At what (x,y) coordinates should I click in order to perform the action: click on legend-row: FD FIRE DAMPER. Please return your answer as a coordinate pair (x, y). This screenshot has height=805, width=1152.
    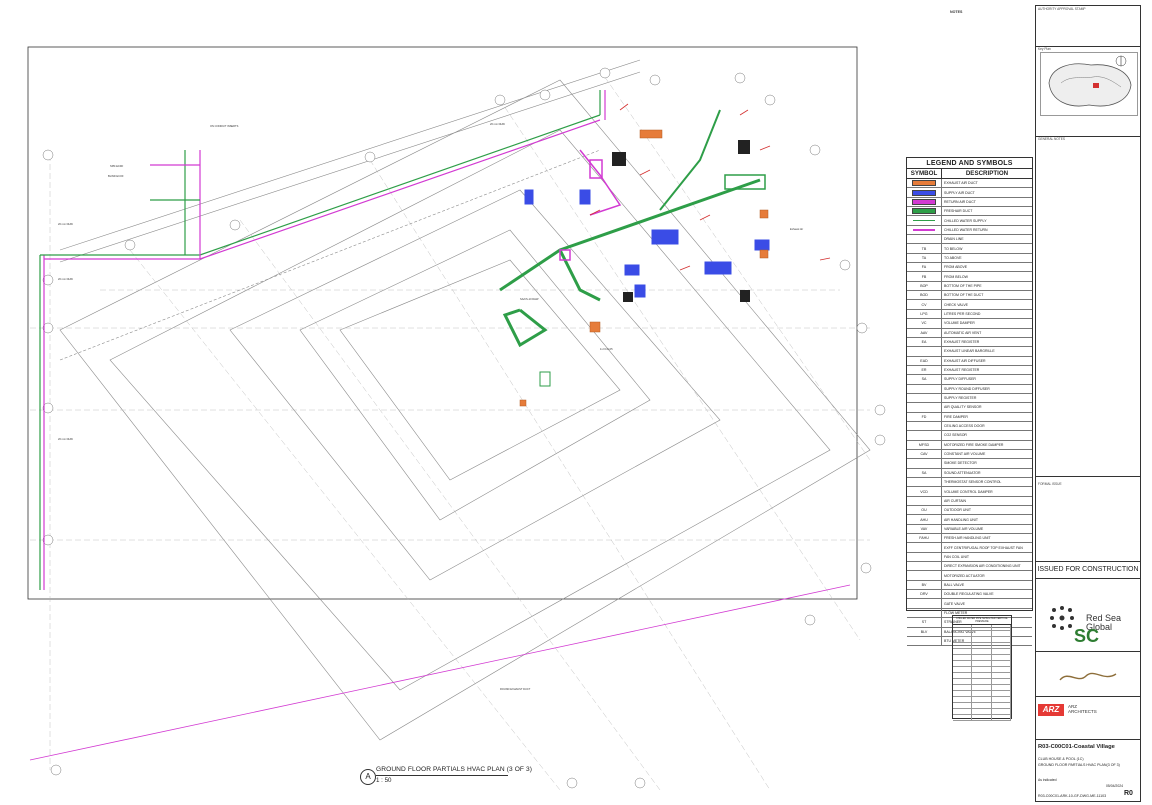
    Looking at the image, I should click on (969, 417).